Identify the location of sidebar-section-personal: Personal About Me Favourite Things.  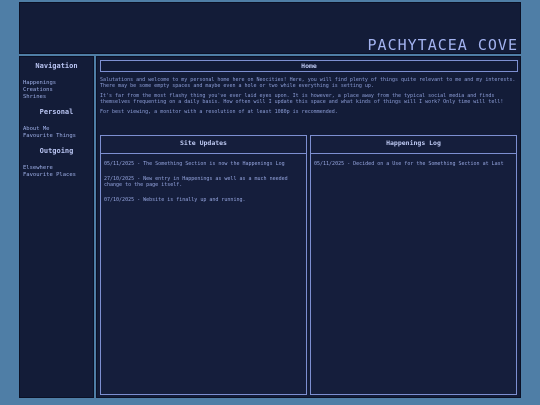
(56, 124).